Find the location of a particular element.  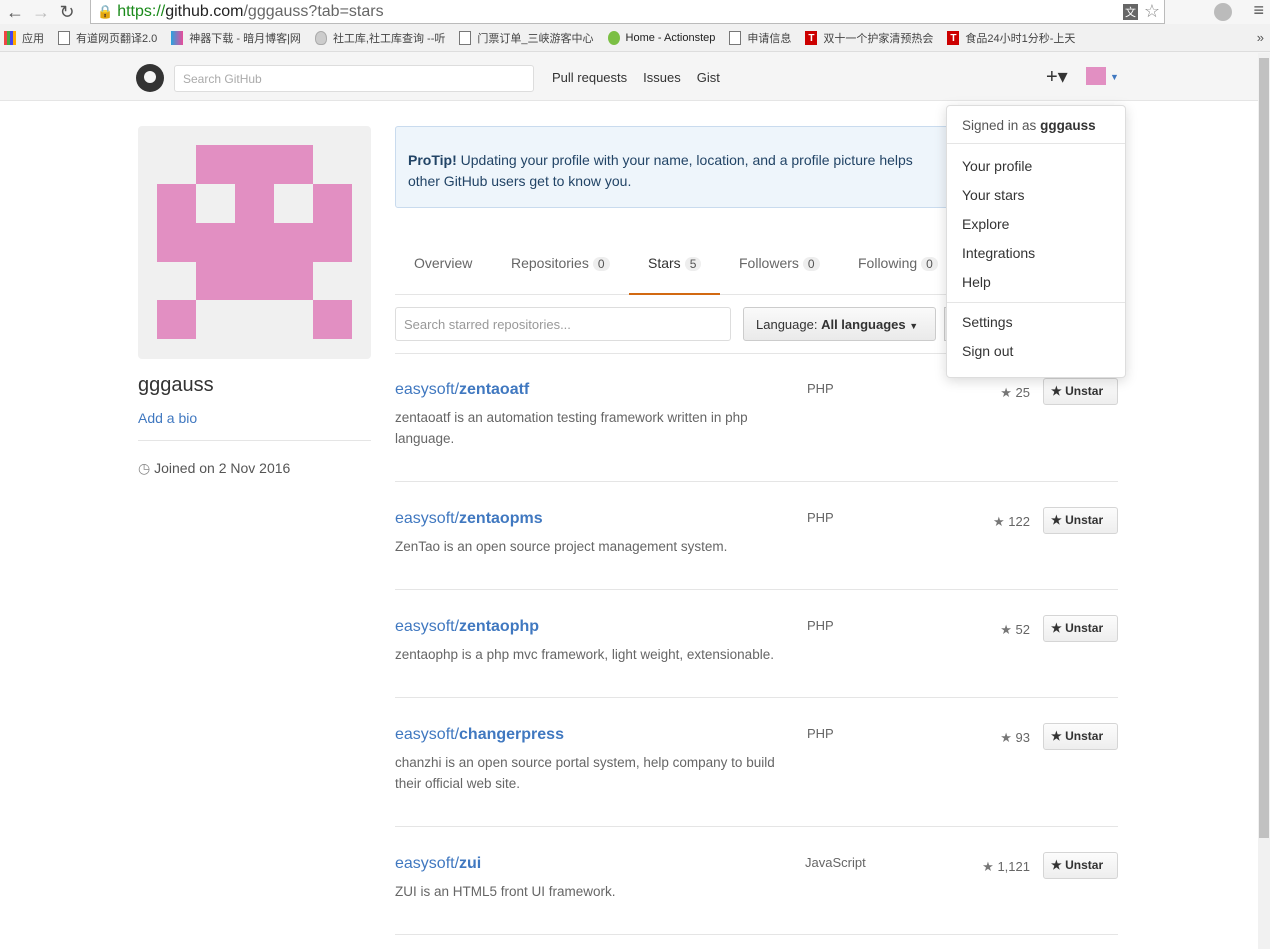

nav-issues: Issues is located at coordinates (662, 77).